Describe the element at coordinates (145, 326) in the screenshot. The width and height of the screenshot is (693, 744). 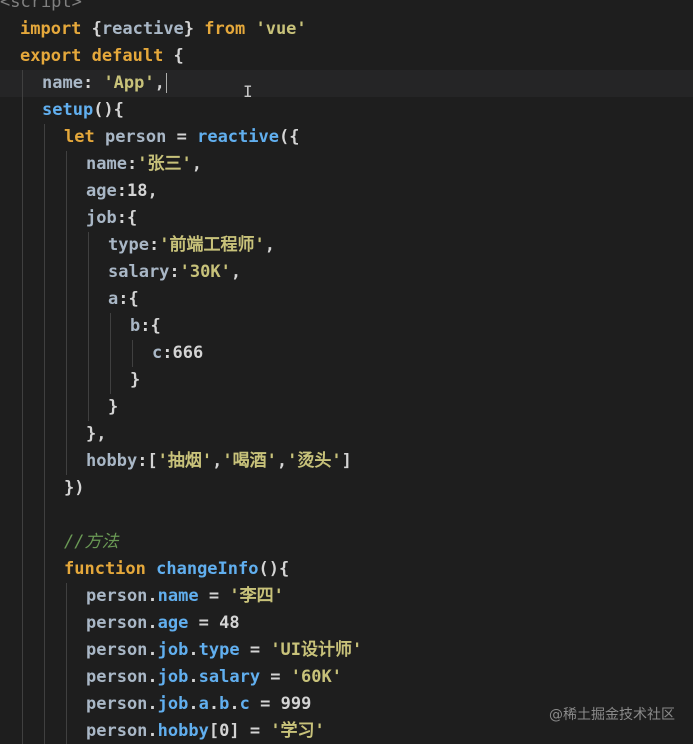
I see `code-text: b:{` at that location.